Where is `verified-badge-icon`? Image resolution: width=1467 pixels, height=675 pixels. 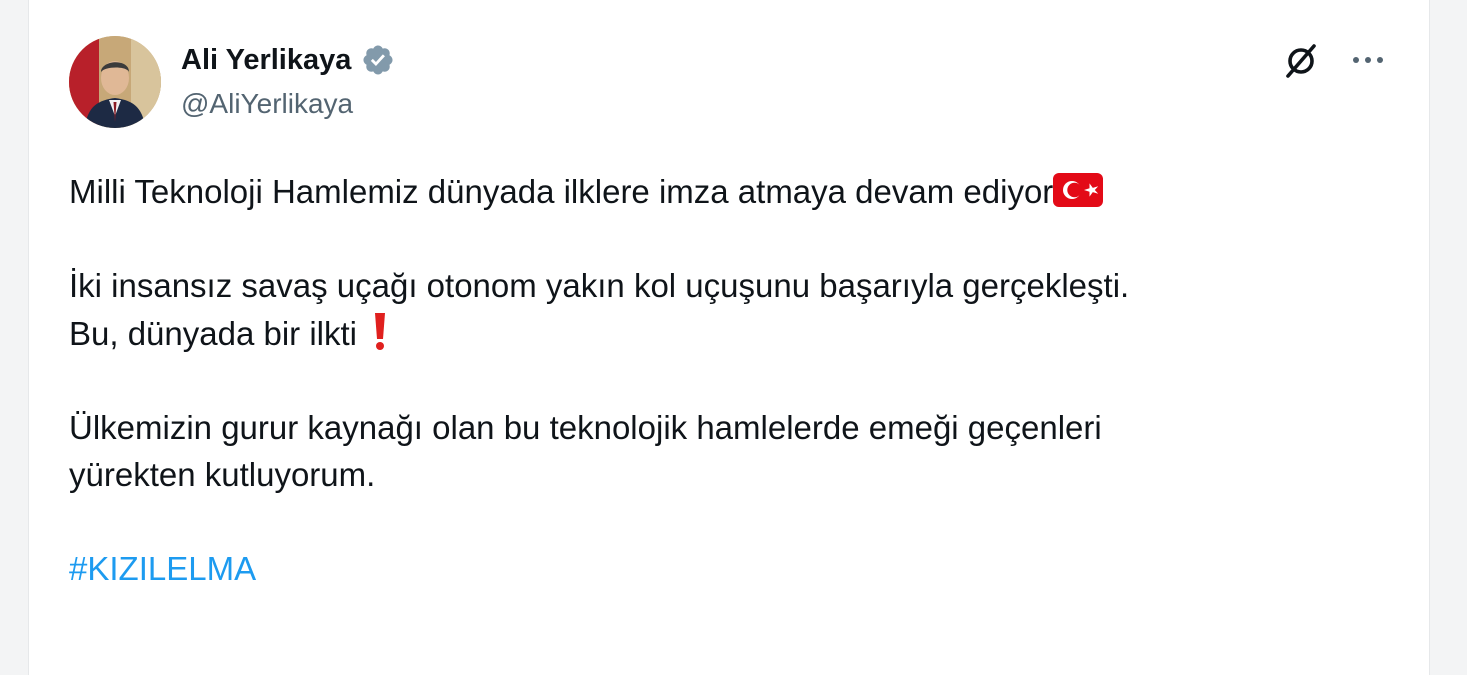
verified-badge-icon is located at coordinates (378, 60).